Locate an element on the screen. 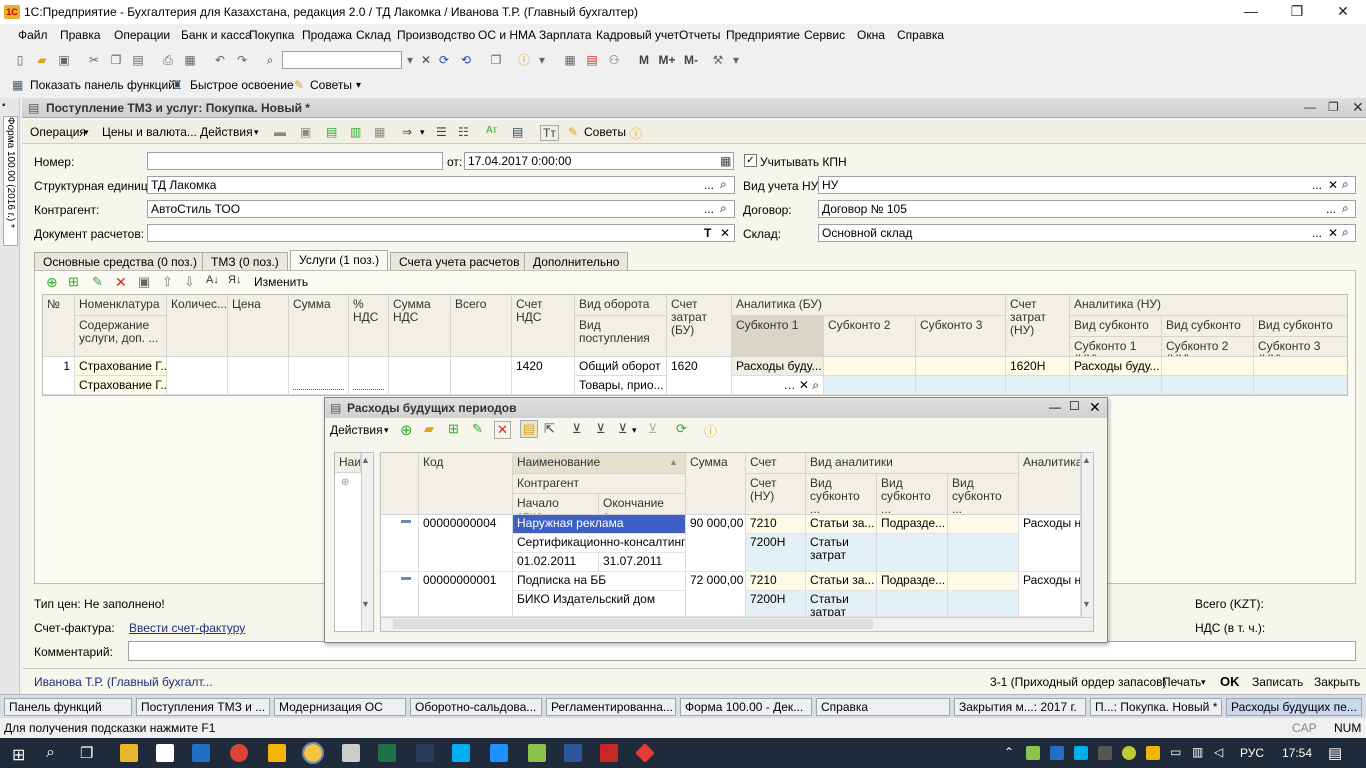  list-icon: ☰ is located at coordinates (441, 132).